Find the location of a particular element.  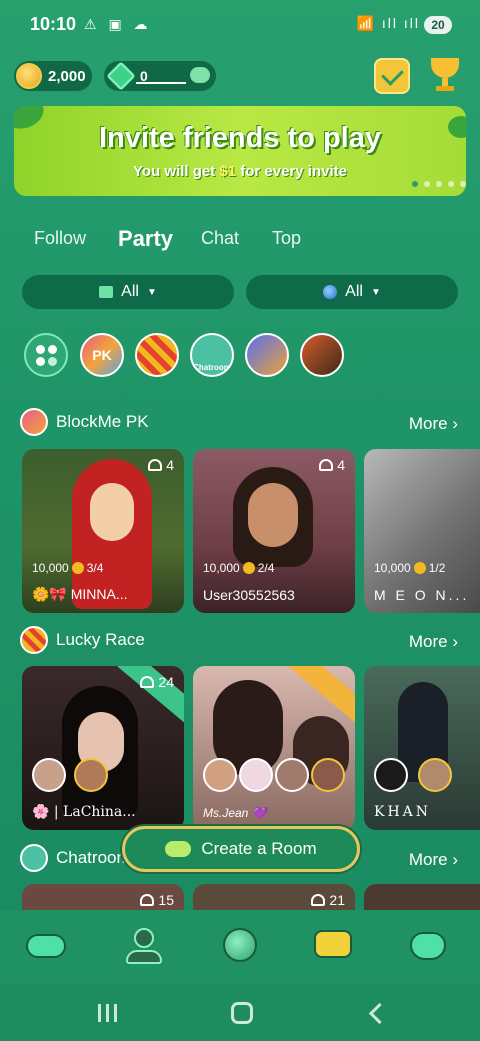

room-card is located at coordinates (422, 897).